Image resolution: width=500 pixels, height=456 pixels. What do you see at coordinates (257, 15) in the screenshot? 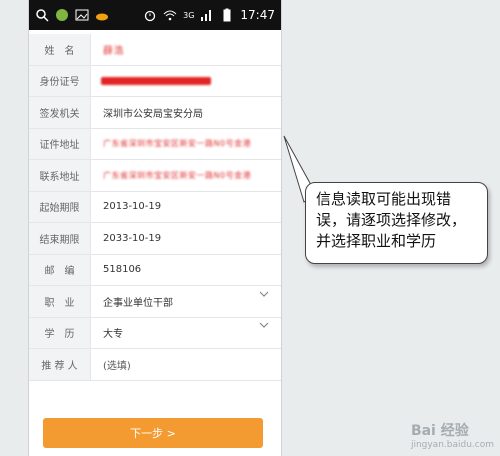
I see `clock: 17:47` at bounding box center [257, 15].